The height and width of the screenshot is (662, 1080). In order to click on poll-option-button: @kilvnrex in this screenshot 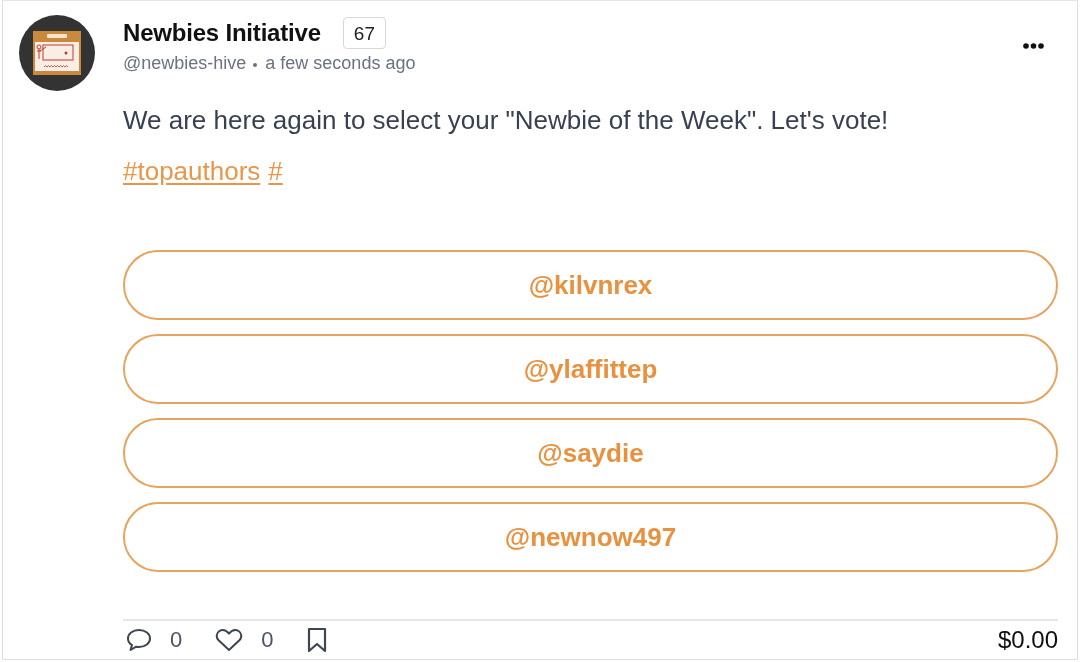, I will do `click(590, 285)`.